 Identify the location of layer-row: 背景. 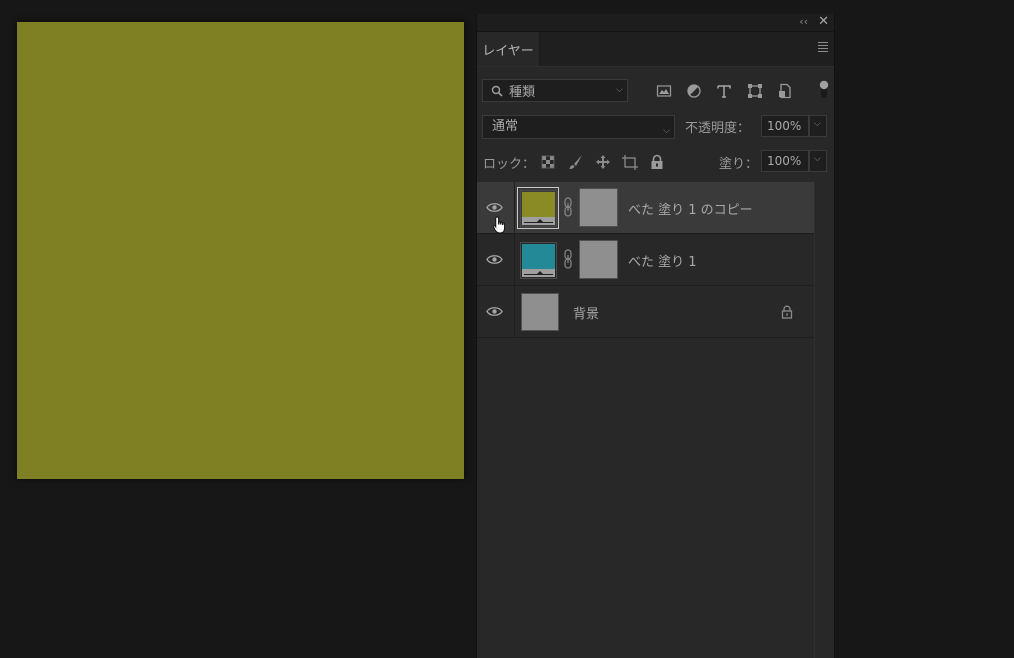
(645, 312).